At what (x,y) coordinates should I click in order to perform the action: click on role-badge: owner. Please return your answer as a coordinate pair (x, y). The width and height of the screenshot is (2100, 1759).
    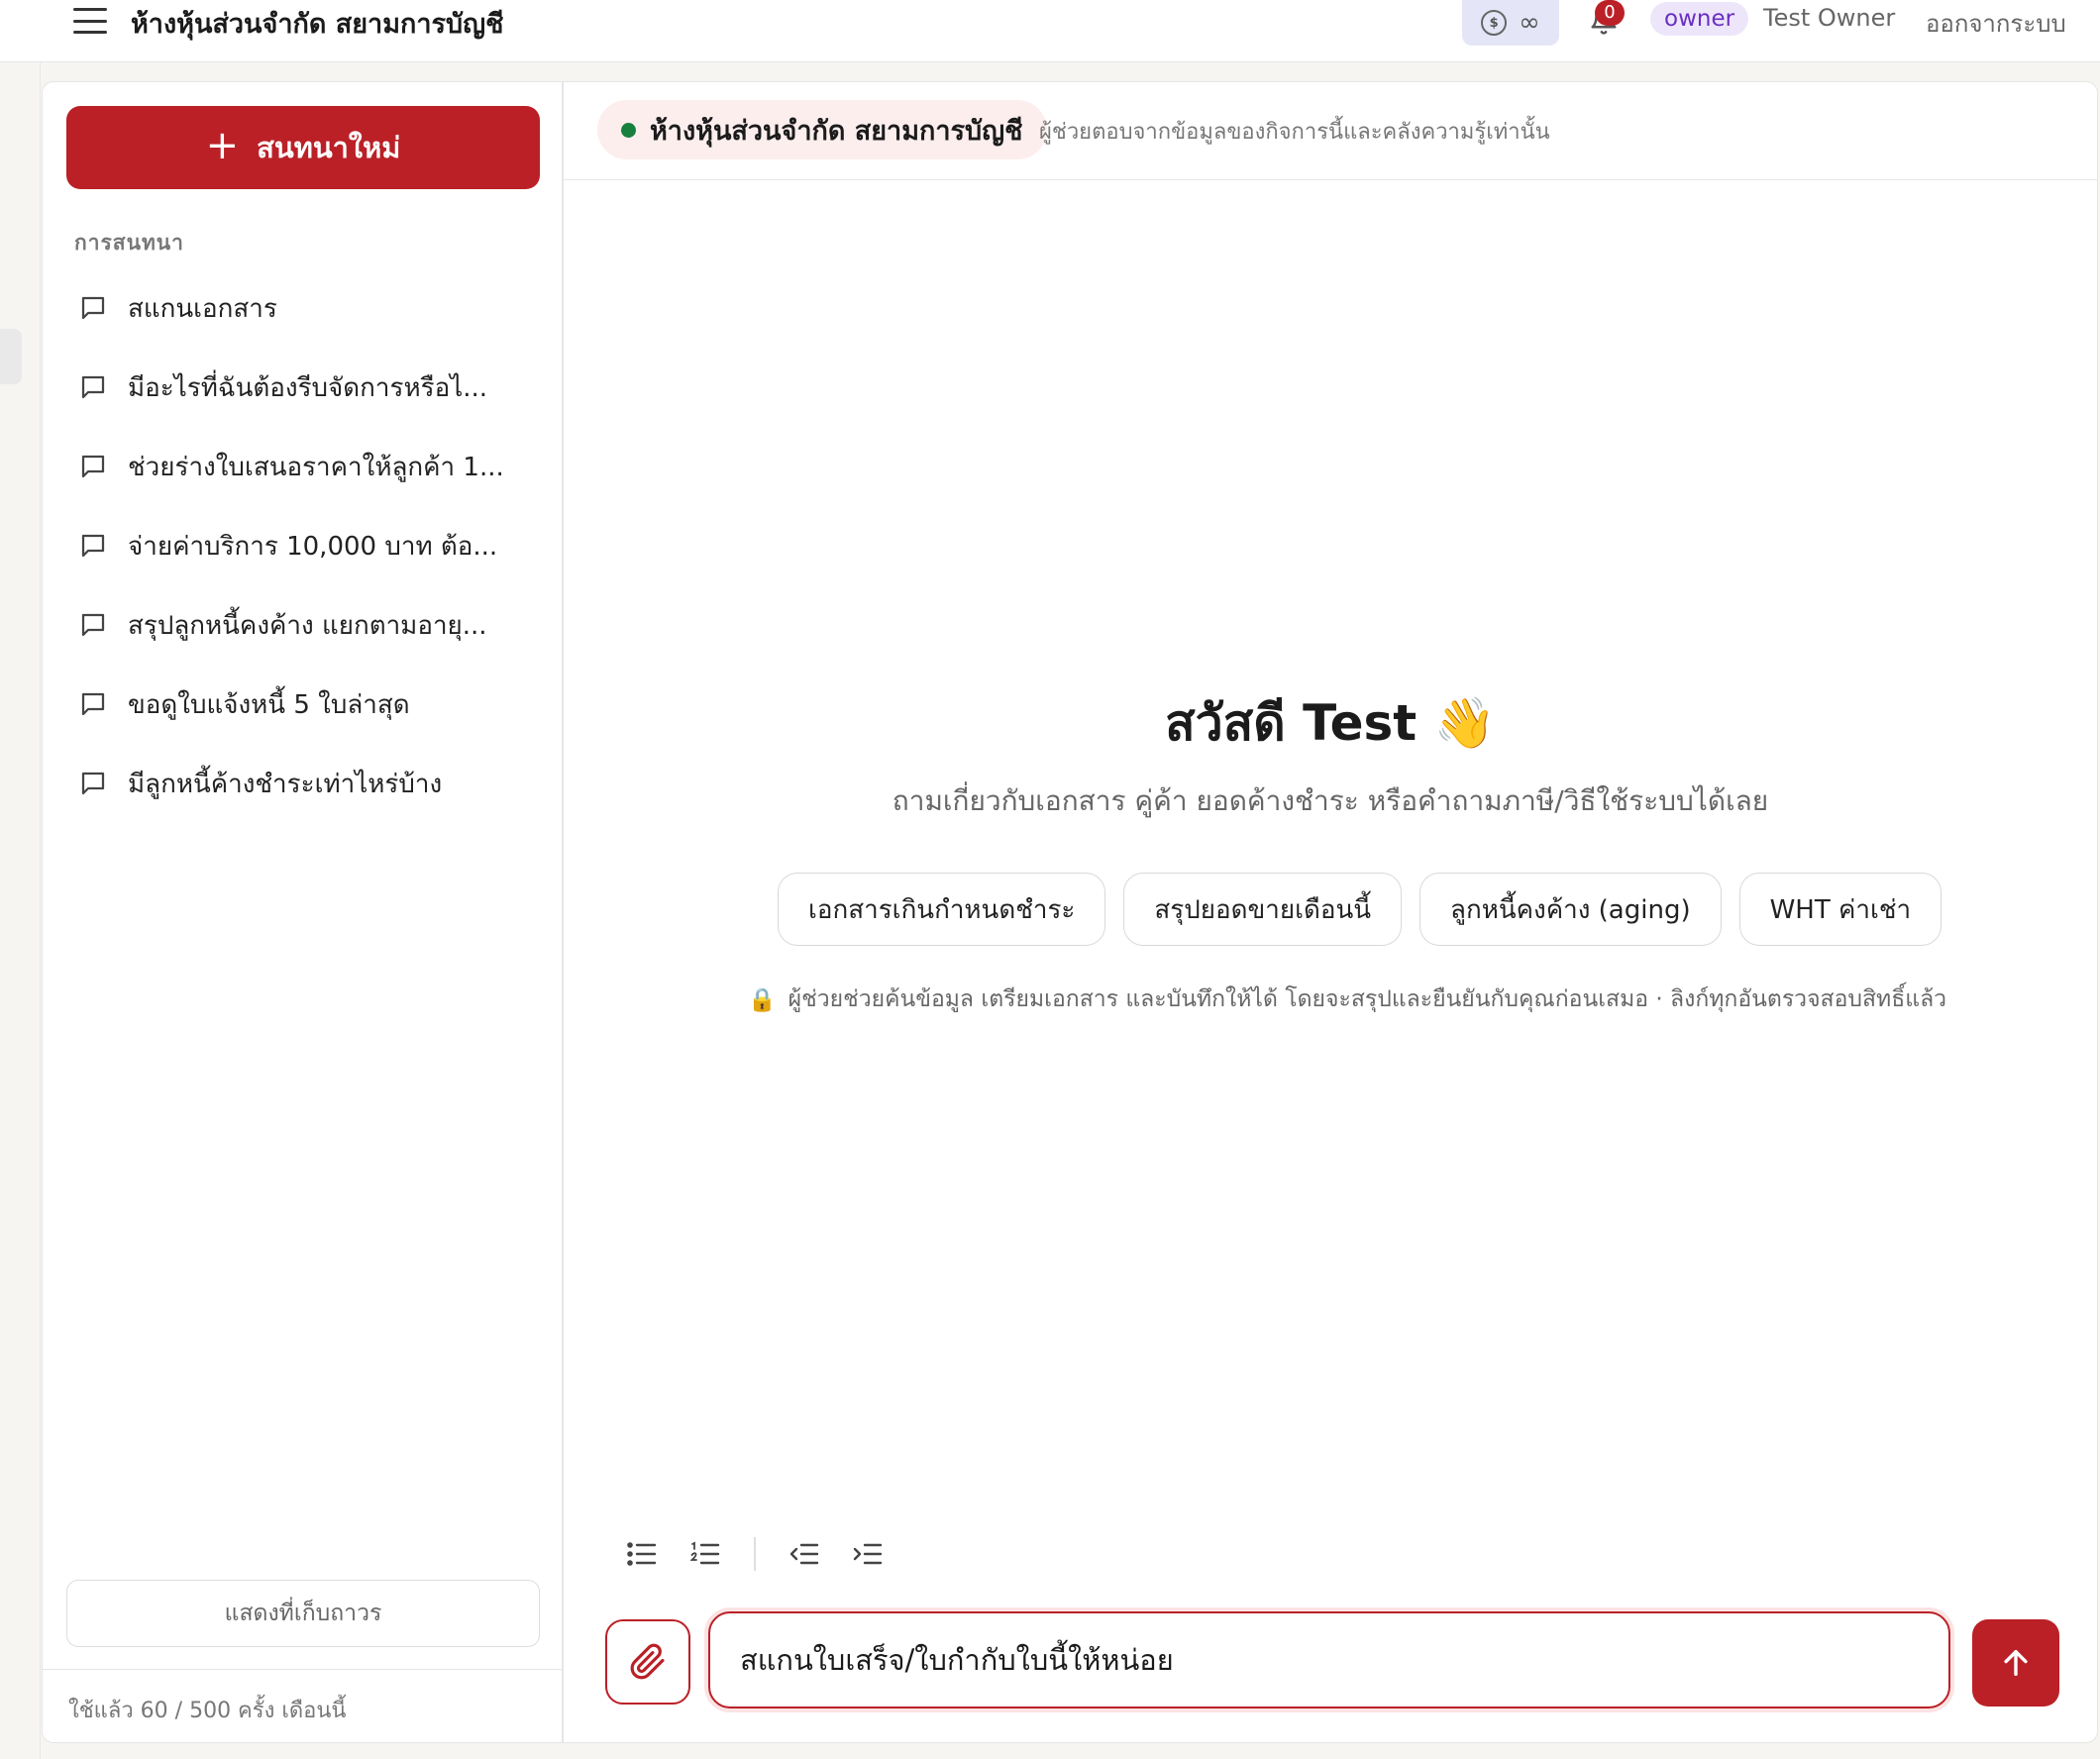
    Looking at the image, I should click on (1699, 19).